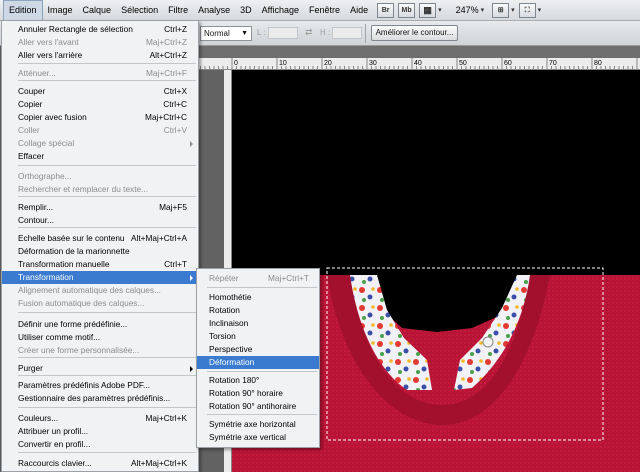 Image resolution: width=640 pixels, height=472 pixels. What do you see at coordinates (246, 10) in the screenshot?
I see `menu-3d: 3D` at bounding box center [246, 10].